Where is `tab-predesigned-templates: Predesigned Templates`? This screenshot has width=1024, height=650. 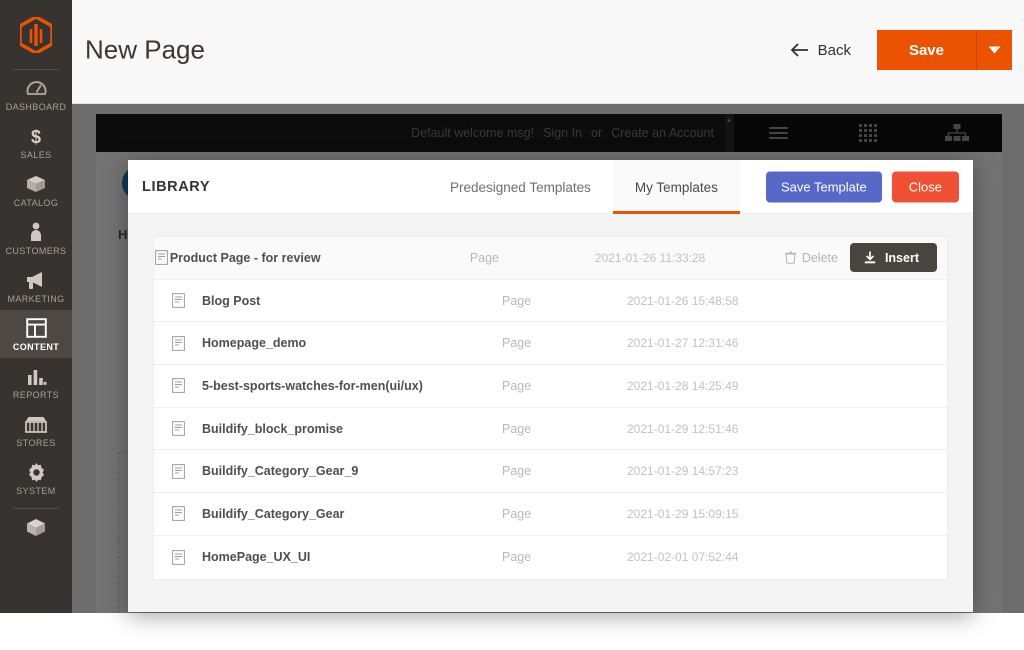
tab-predesigned-templates: Predesigned Templates is located at coordinates (520, 187).